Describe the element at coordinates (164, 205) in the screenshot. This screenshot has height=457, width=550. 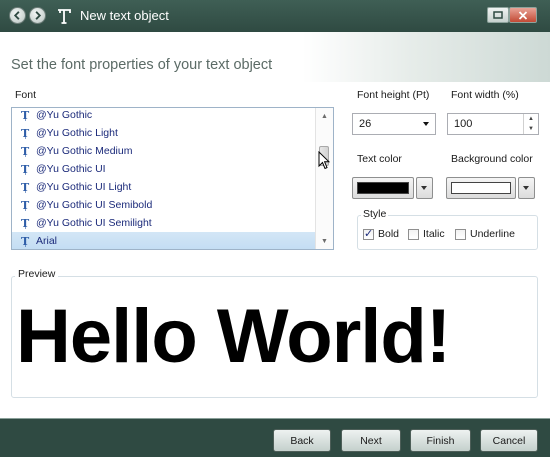
I see `font-list-item: T @Yu Gothic UI Semibold` at that location.